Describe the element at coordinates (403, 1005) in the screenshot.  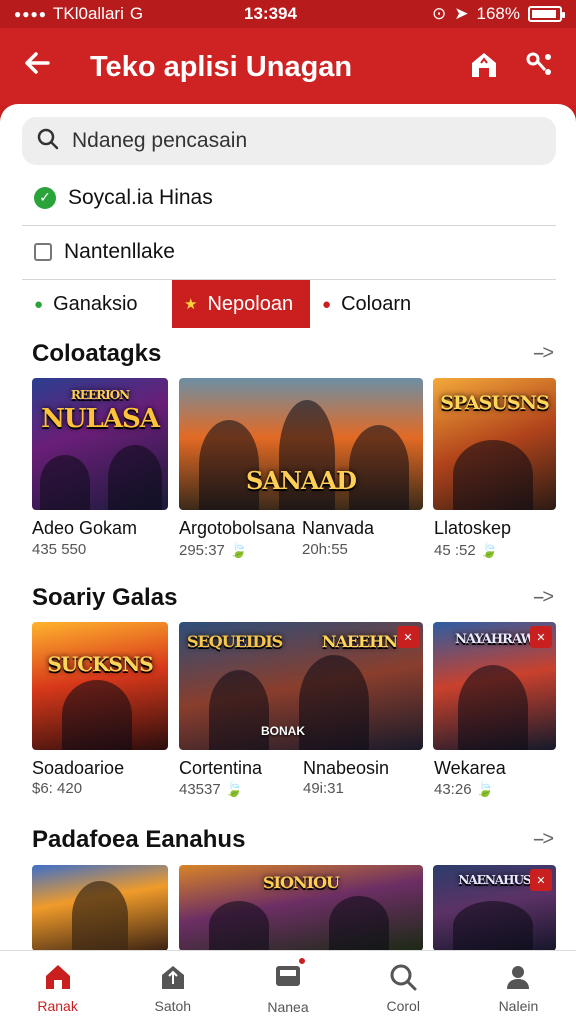
I see `nav-label: Corol` at that location.